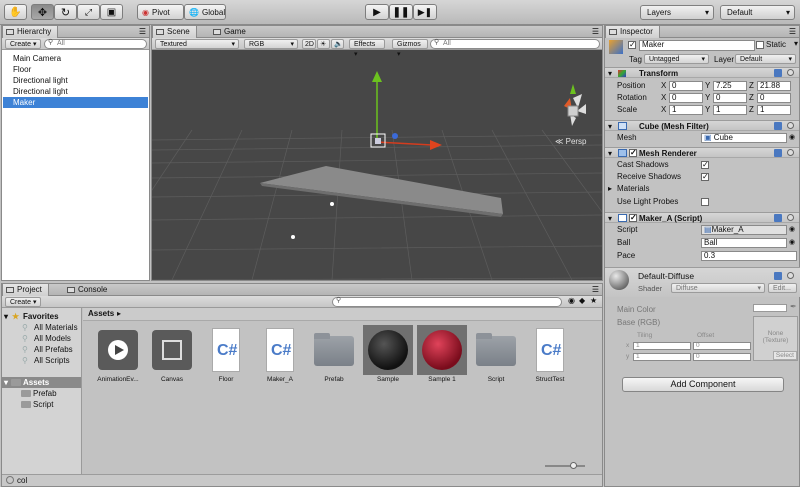 This screenshot has height=487, width=800. I want to click on star-filter-icon: ★, so click(593, 300).